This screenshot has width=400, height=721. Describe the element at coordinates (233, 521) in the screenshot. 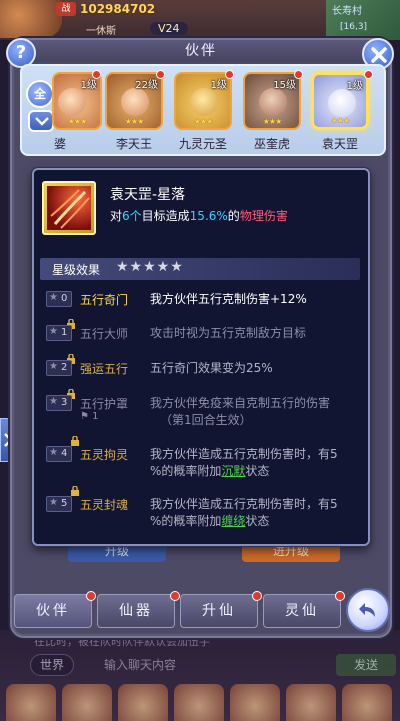

I see `status-link-entangle: 缠绕` at that location.